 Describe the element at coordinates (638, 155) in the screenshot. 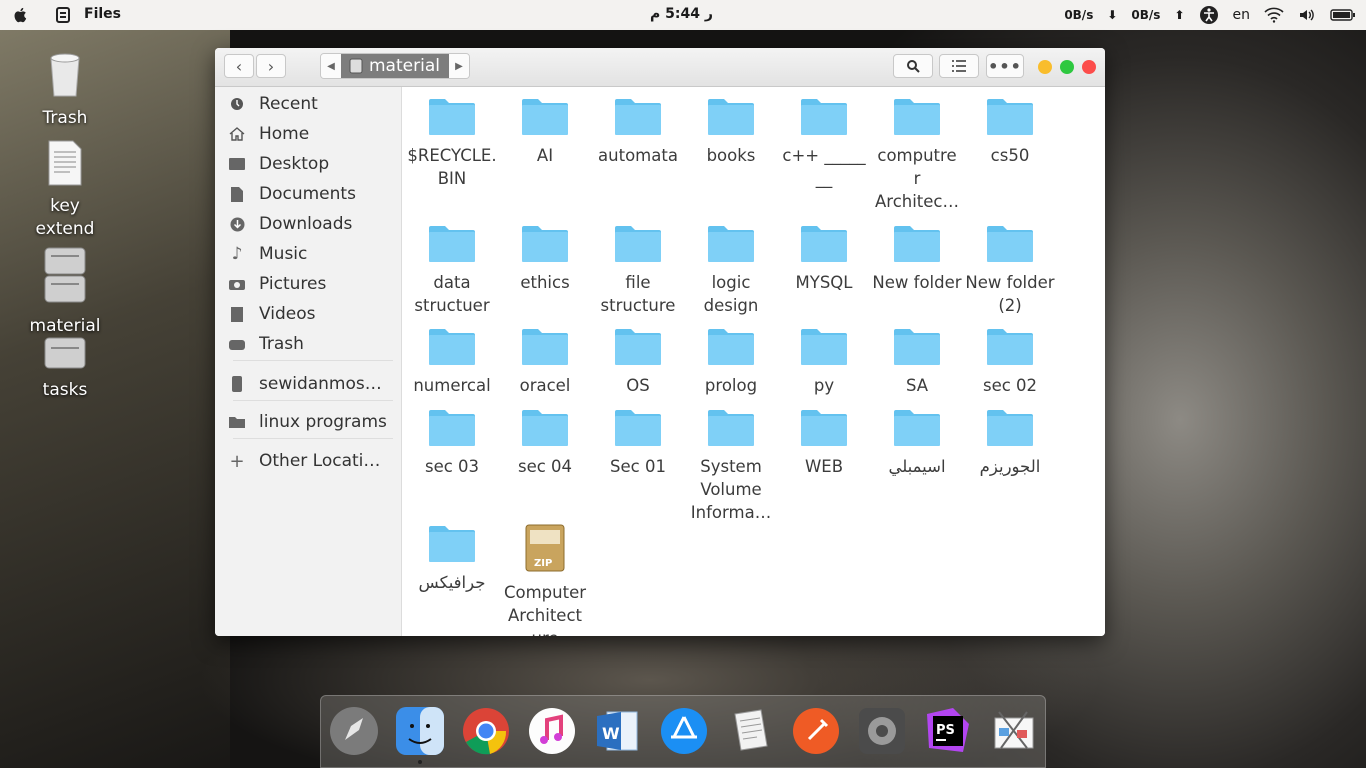

I see `file-name: automata` at that location.